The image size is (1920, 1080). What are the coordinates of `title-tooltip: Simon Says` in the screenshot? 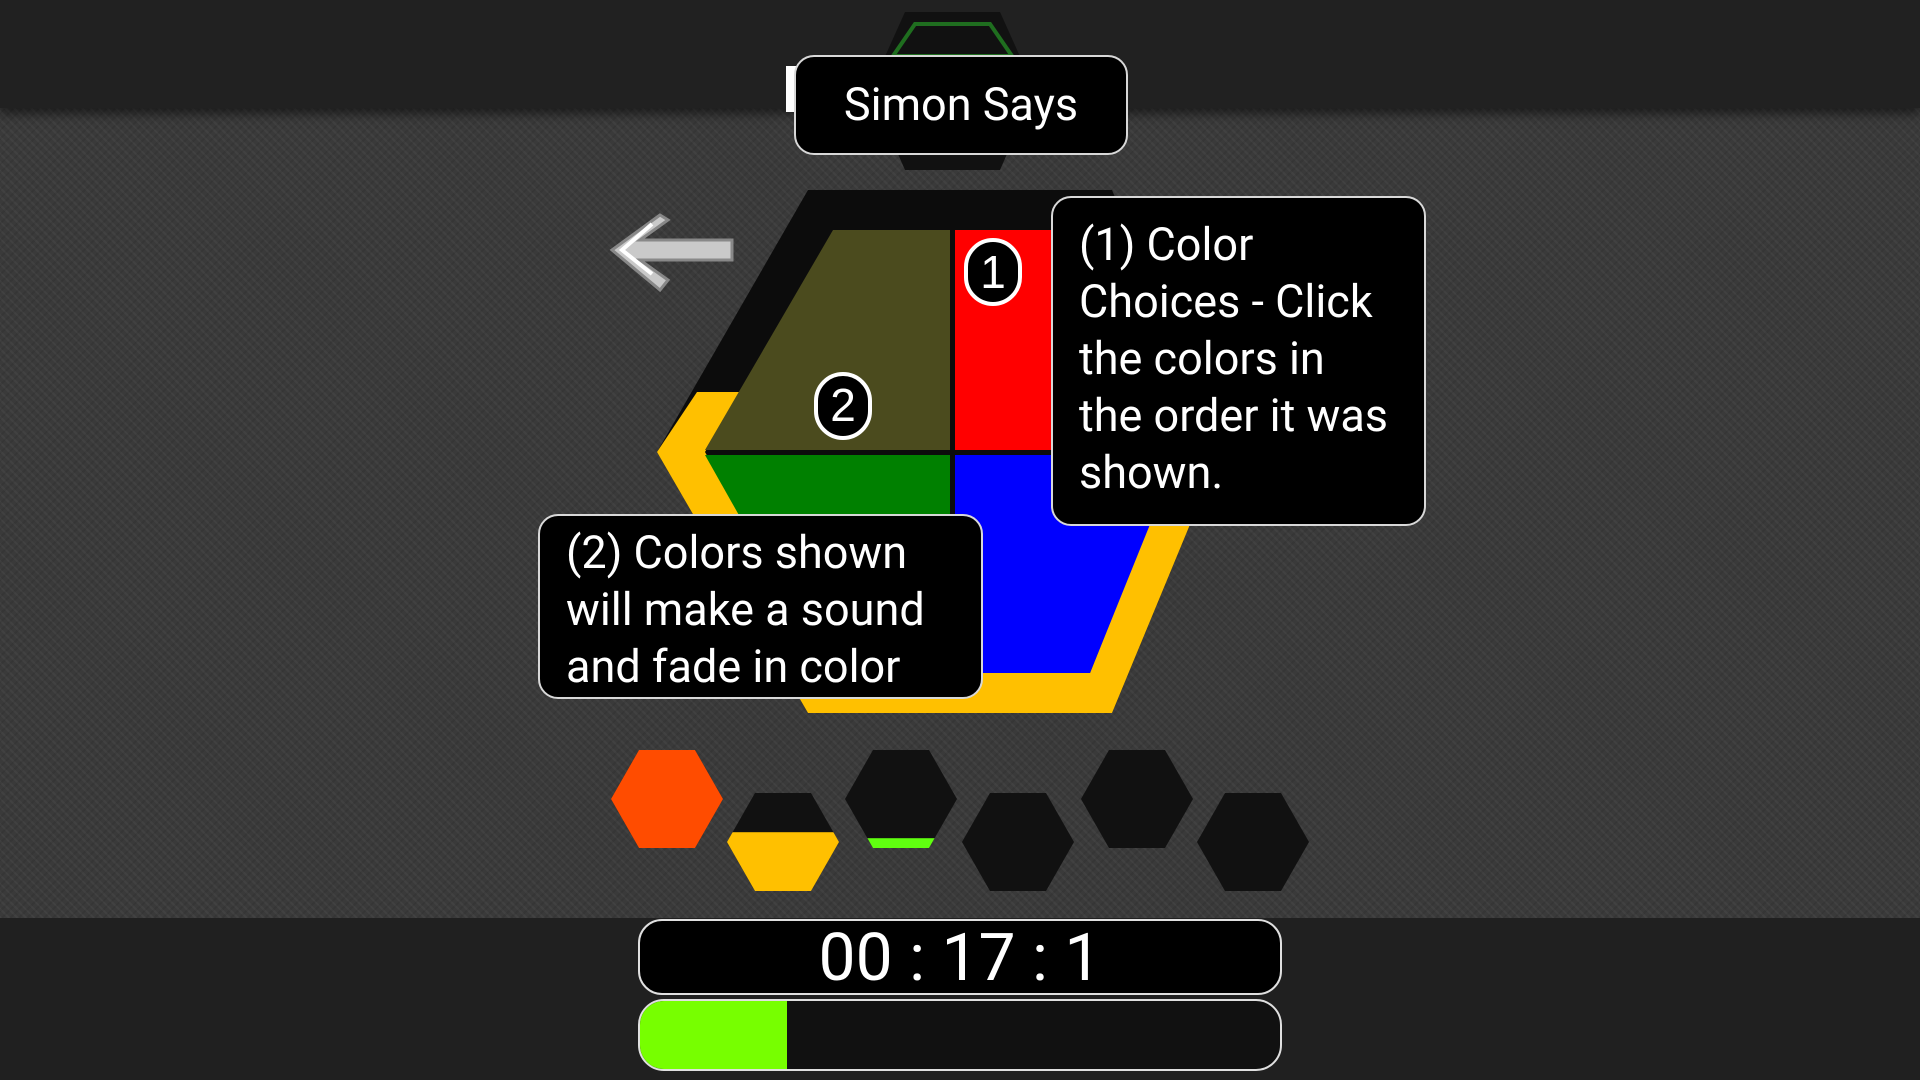 It's located at (961, 105).